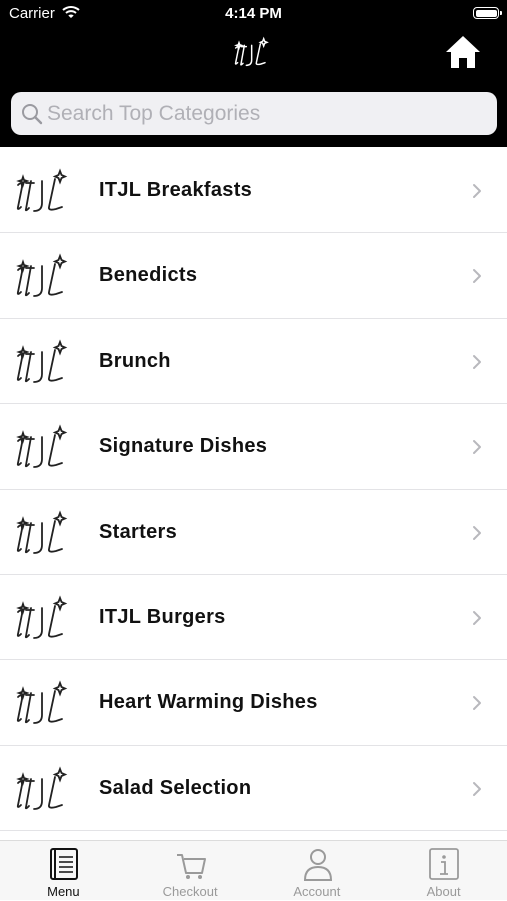 The height and width of the screenshot is (901, 507). I want to click on status-time: 4:14 PM, so click(253, 13).